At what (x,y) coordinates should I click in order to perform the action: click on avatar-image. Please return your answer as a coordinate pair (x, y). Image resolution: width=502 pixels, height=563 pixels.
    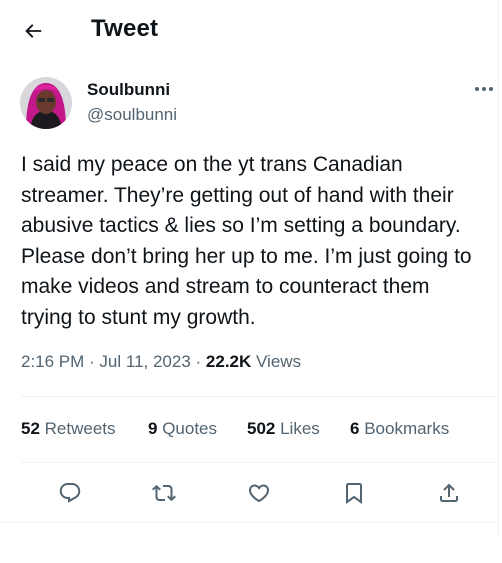
    Looking at the image, I should click on (46, 103).